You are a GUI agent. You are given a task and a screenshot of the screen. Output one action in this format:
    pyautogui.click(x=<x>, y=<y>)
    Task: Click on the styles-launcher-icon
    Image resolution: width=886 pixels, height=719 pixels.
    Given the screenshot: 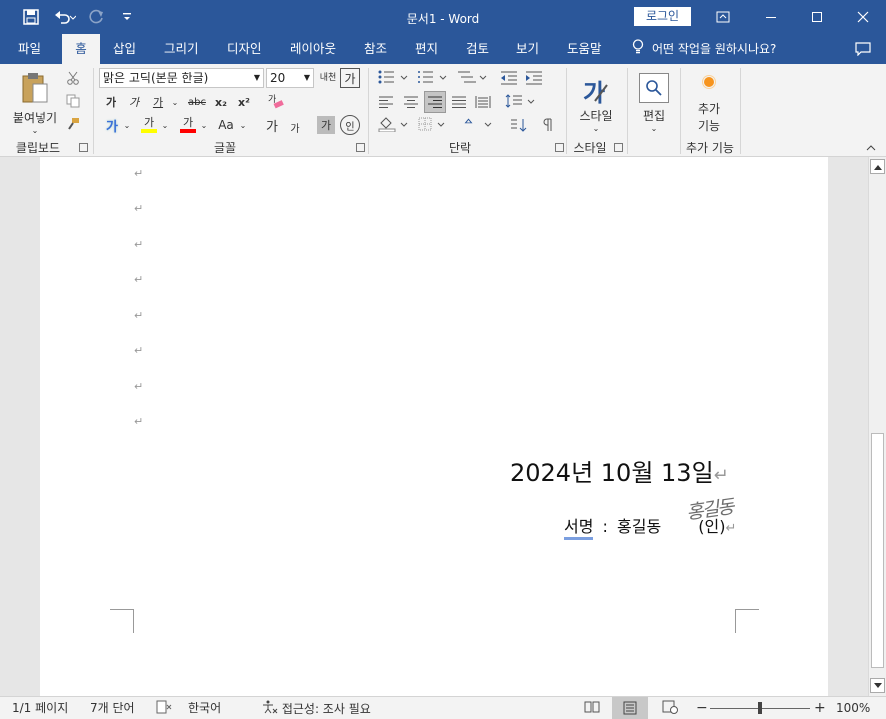 What is the action you would take?
    pyautogui.click(x=618, y=147)
    